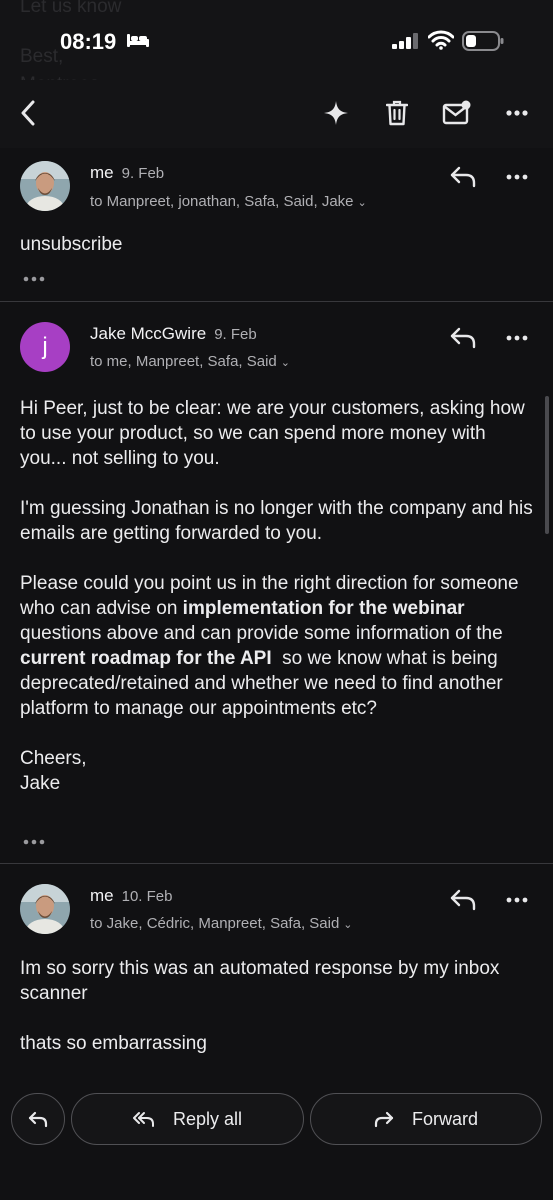  I want to click on body-text: Cheers,, so click(53, 758).